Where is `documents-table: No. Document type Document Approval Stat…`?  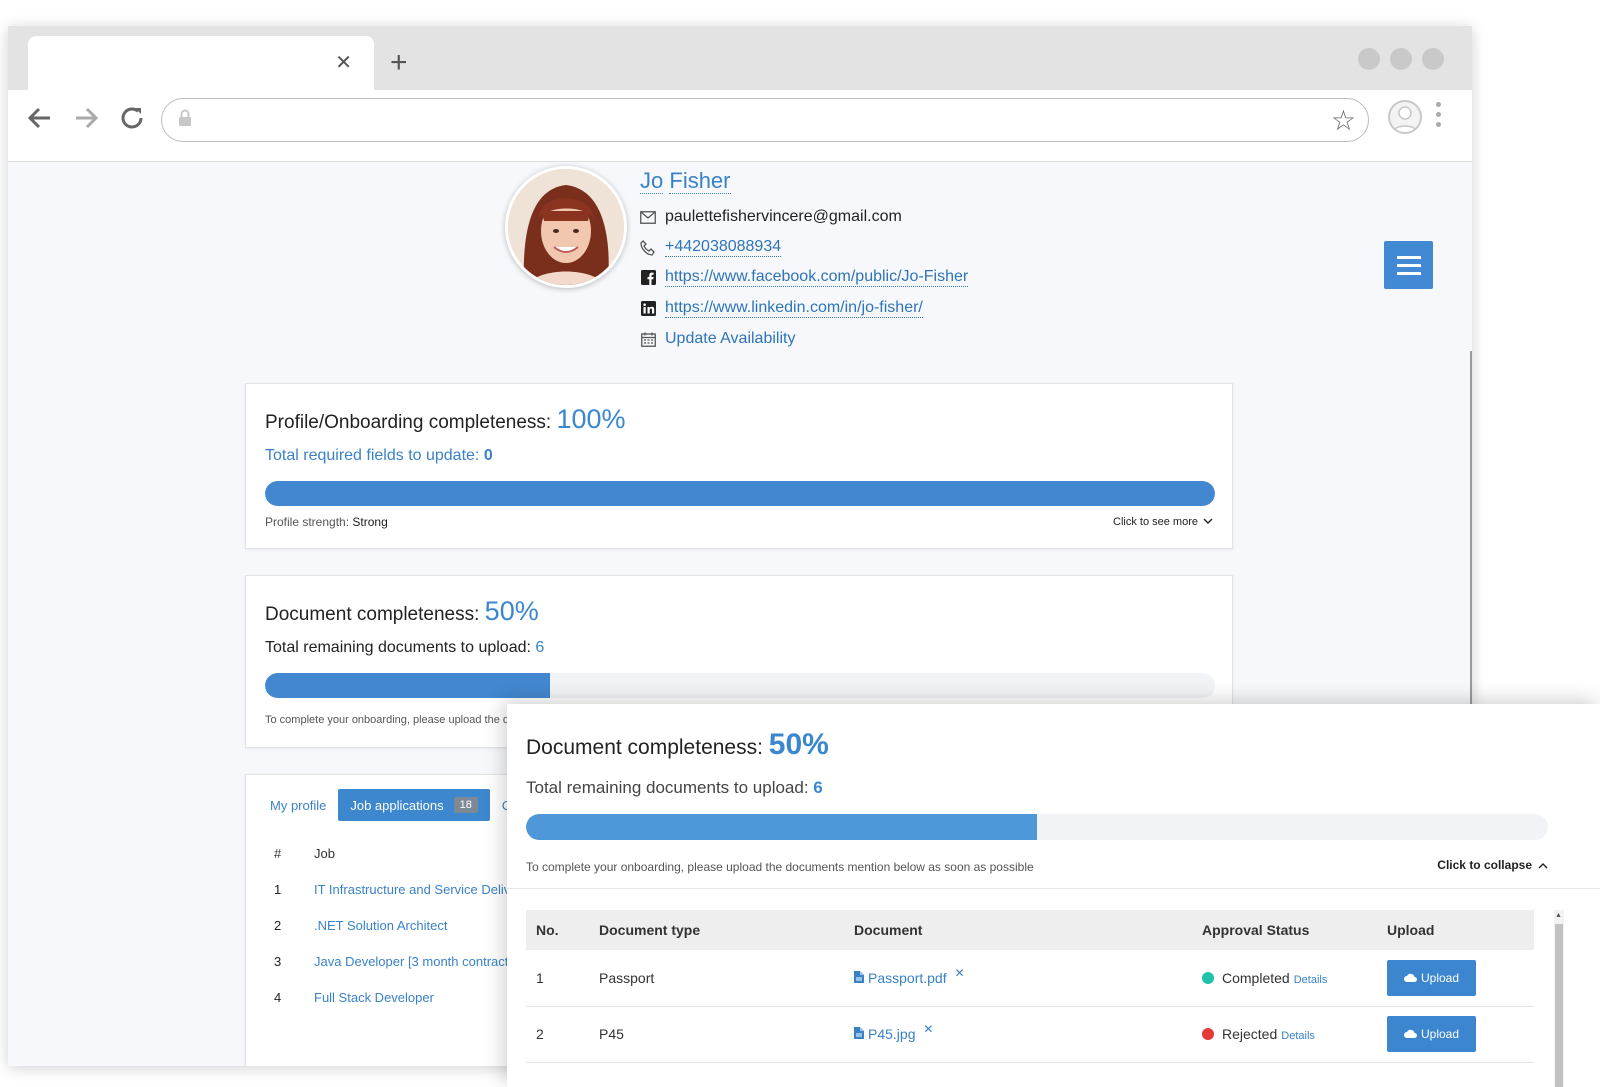 documents-table: No. Document type Document Approval Stat… is located at coordinates (1030, 986).